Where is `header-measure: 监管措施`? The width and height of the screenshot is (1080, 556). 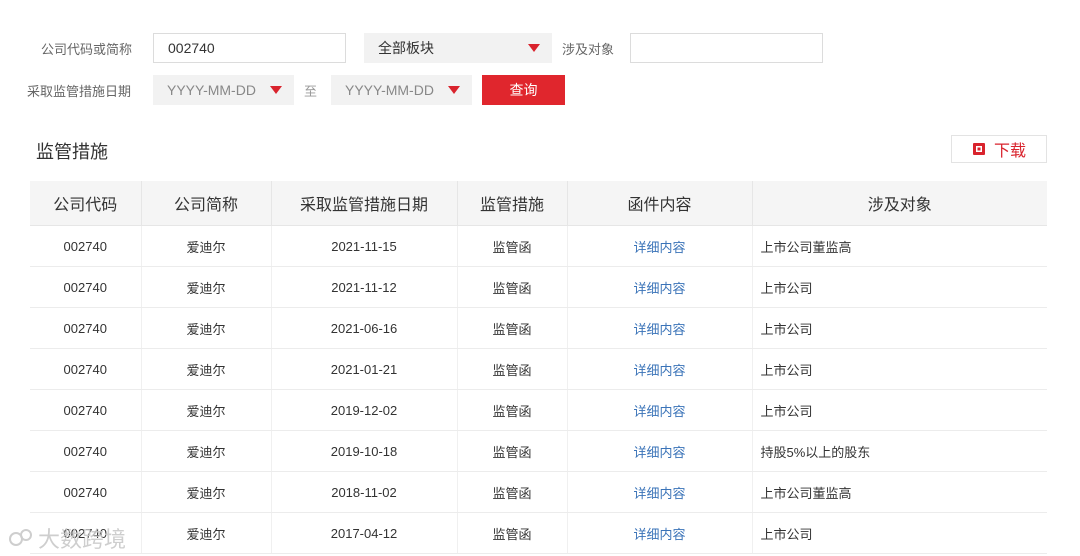 header-measure: 监管措施 is located at coordinates (512, 203).